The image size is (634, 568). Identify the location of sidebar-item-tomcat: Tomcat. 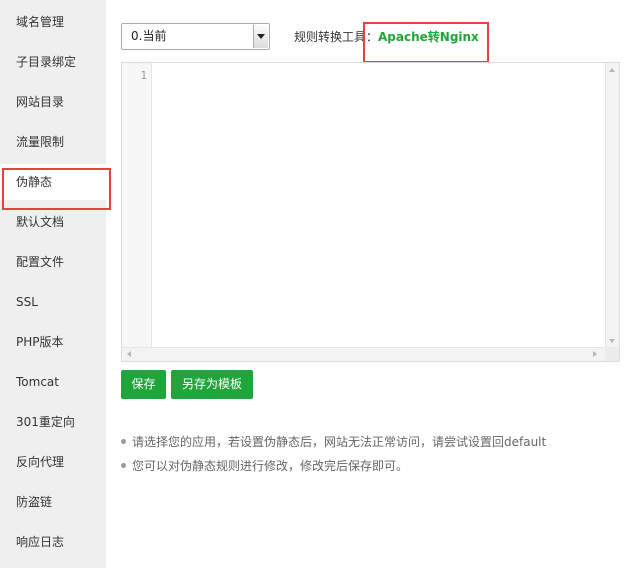
(53, 382).